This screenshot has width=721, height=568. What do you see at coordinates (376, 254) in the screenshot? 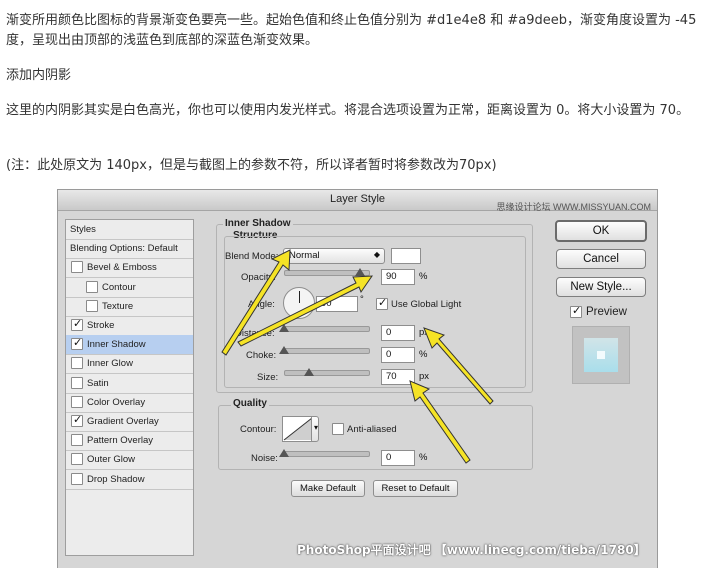
I see `select-arrows-icon: ◆` at bounding box center [376, 254].